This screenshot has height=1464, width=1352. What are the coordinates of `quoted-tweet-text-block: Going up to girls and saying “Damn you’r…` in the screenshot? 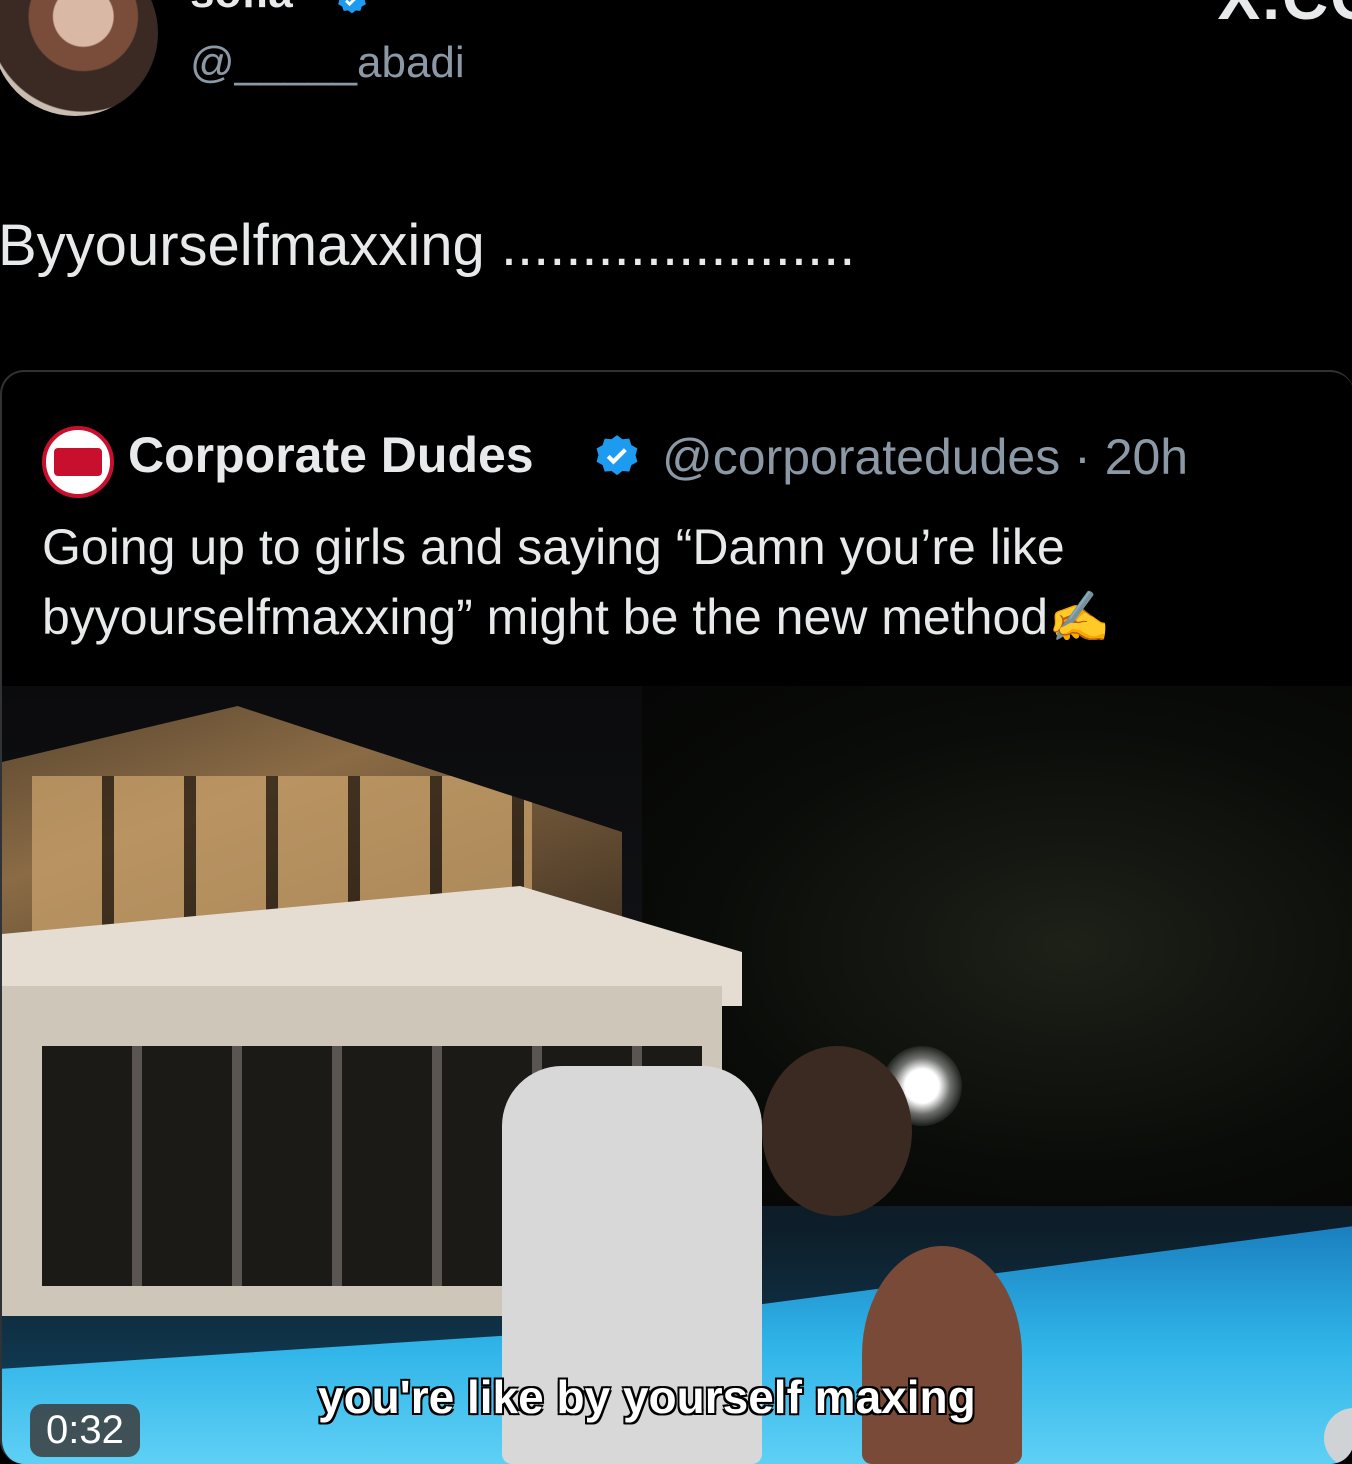 It's located at (682, 582).